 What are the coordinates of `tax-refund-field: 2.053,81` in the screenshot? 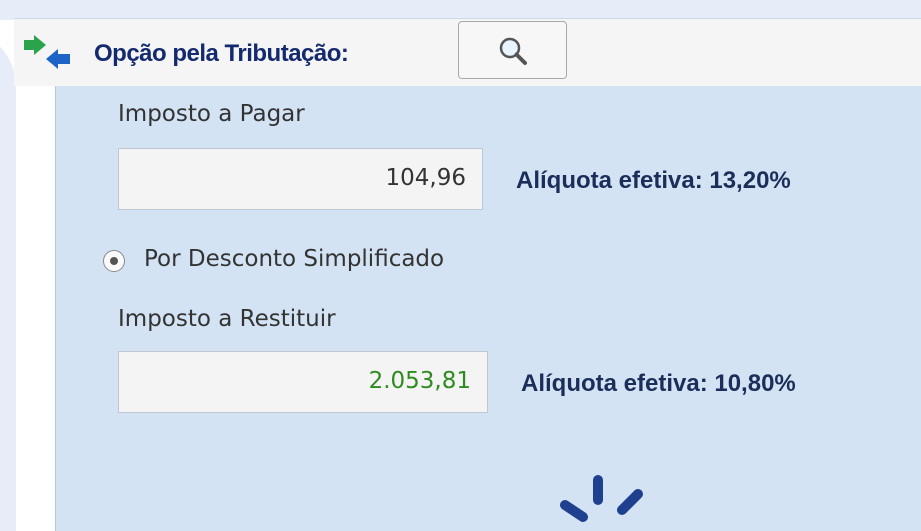 It's located at (303, 382).